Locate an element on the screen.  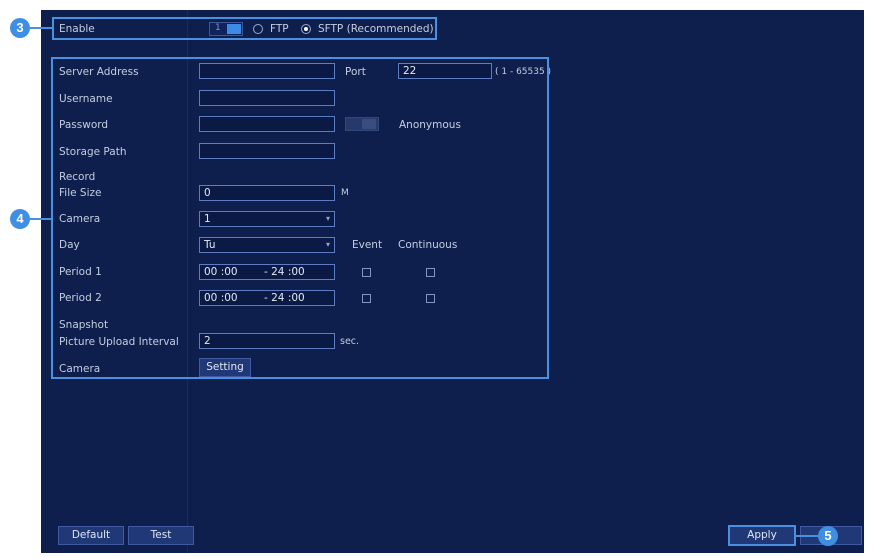
callout-5-badge: 5 is located at coordinates (828, 536).